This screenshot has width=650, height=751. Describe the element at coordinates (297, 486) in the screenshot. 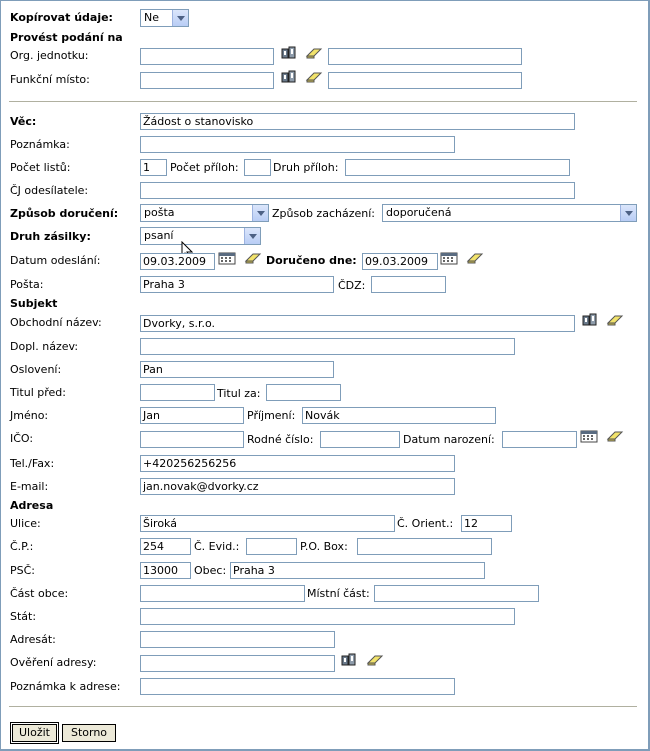

I see `email-input: jan.novak@dvorky.cz` at that location.